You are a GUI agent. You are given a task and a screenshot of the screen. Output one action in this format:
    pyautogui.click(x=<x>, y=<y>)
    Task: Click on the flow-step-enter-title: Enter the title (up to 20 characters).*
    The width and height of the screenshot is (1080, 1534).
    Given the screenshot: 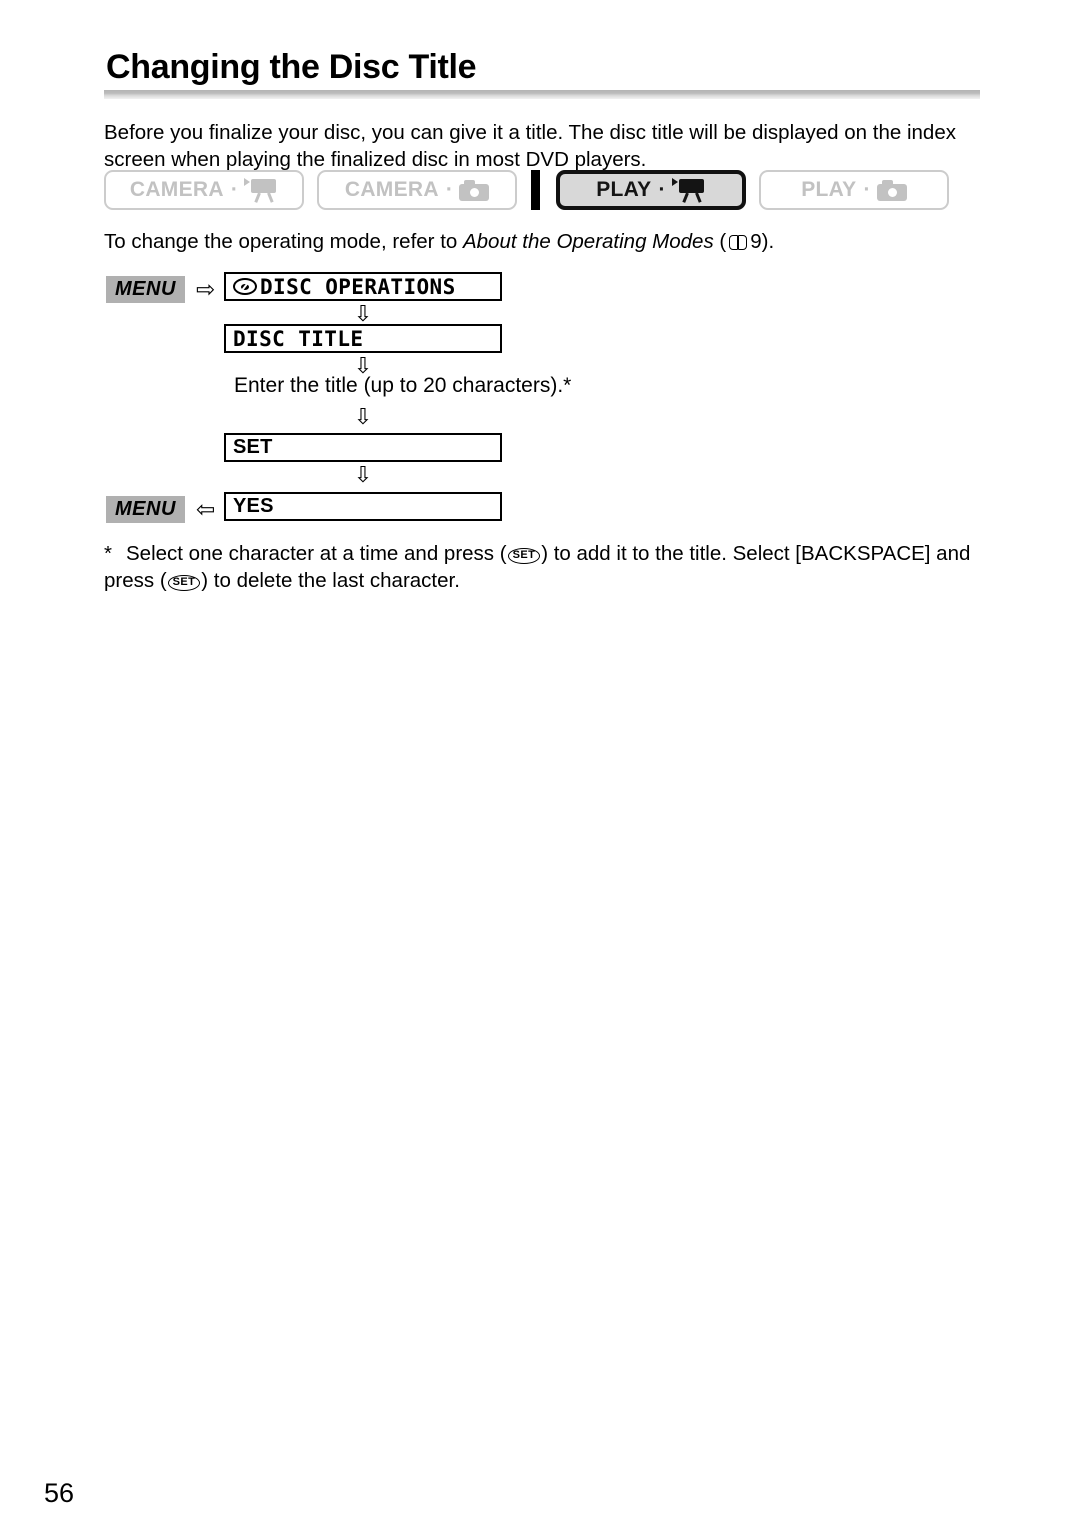 What is the action you would take?
    pyautogui.click(x=403, y=385)
    